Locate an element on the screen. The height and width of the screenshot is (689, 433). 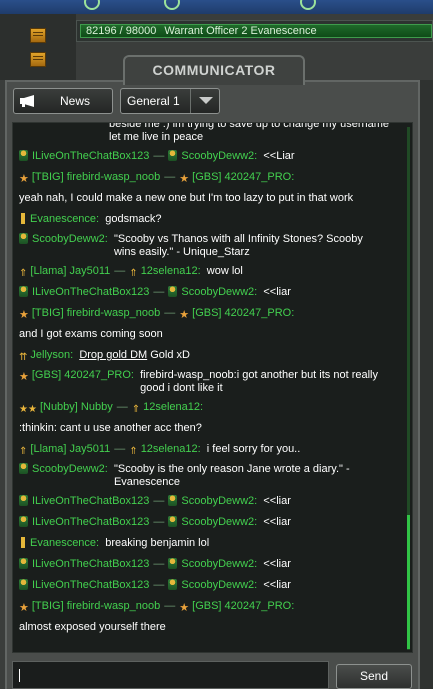
chevron-down-icon is located at coordinates (206, 100).